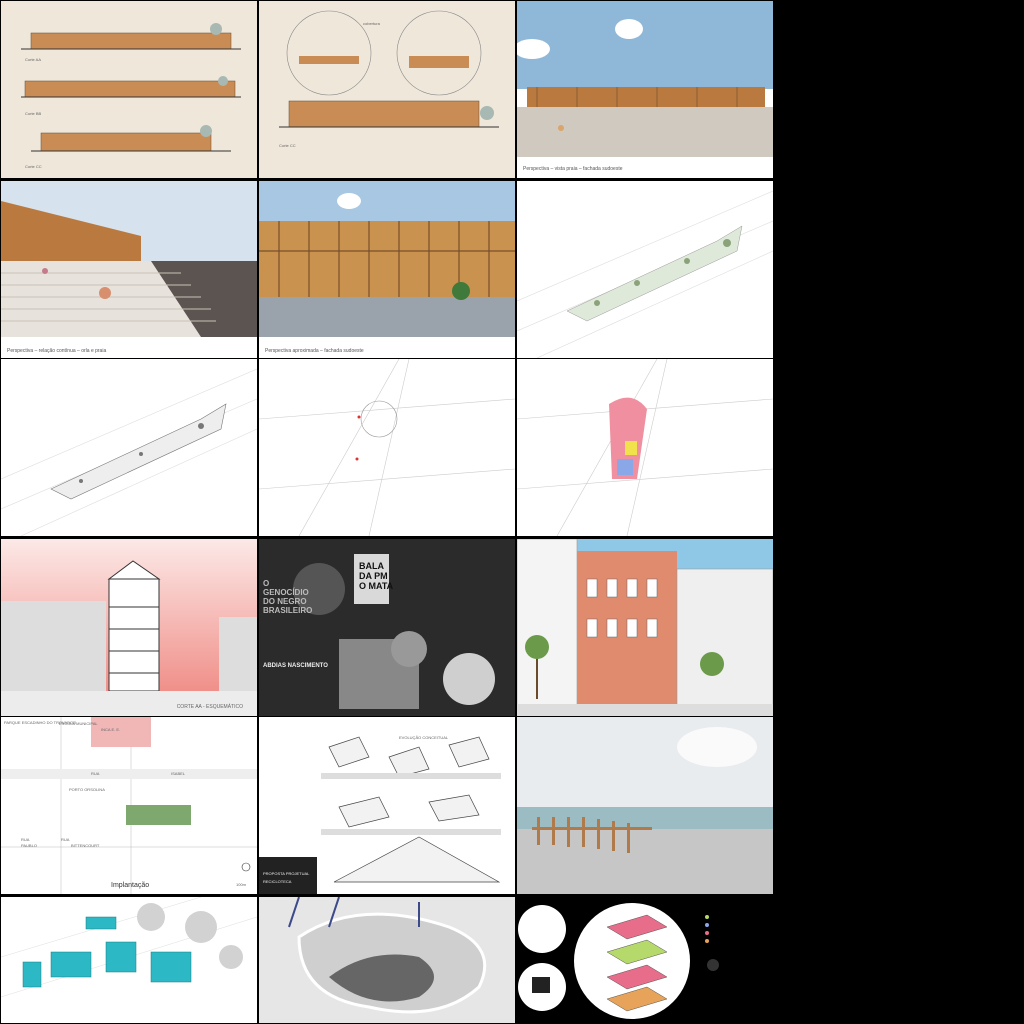  I want to click on label-corte-cc: Corte CC, so click(33, 166).